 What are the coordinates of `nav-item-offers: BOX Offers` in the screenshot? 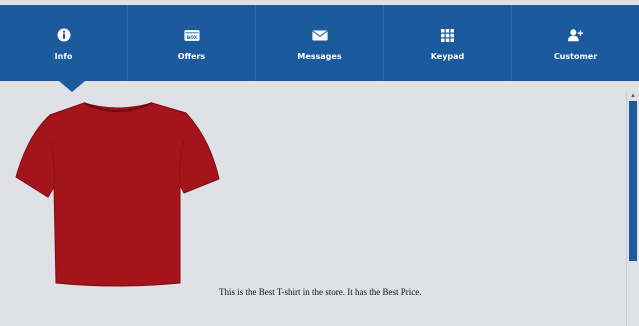 It's located at (192, 43).